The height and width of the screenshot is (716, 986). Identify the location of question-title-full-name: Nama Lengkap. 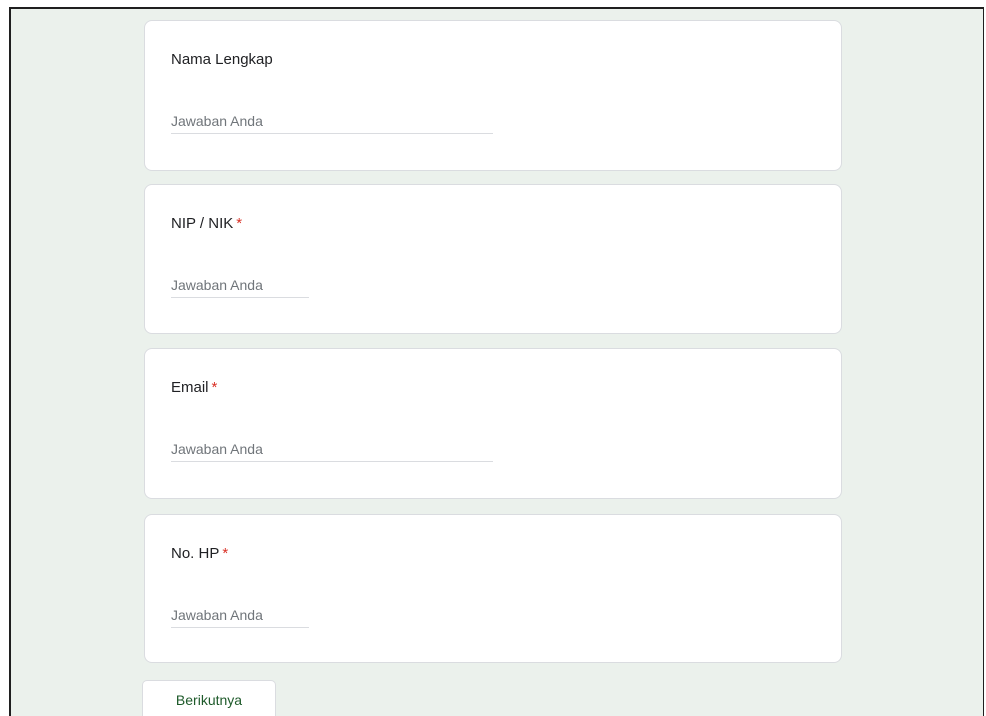
(222, 59).